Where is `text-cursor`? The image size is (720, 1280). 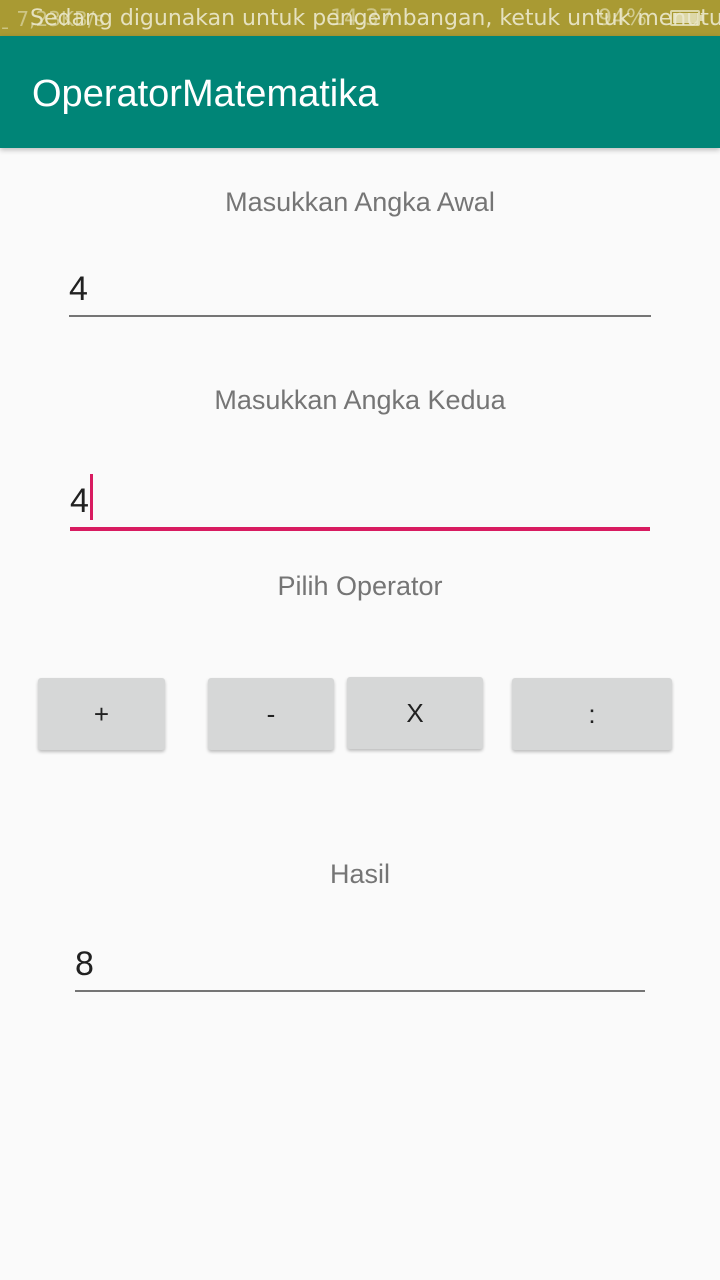 text-cursor is located at coordinates (91, 497).